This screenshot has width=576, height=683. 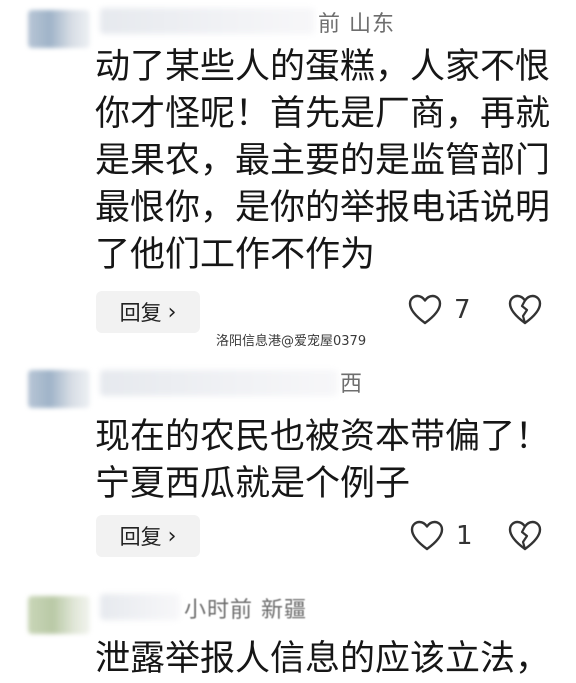 I want to click on comment-line: 动了某些人的蛋糕，人家不恨, so click(x=323, y=67).